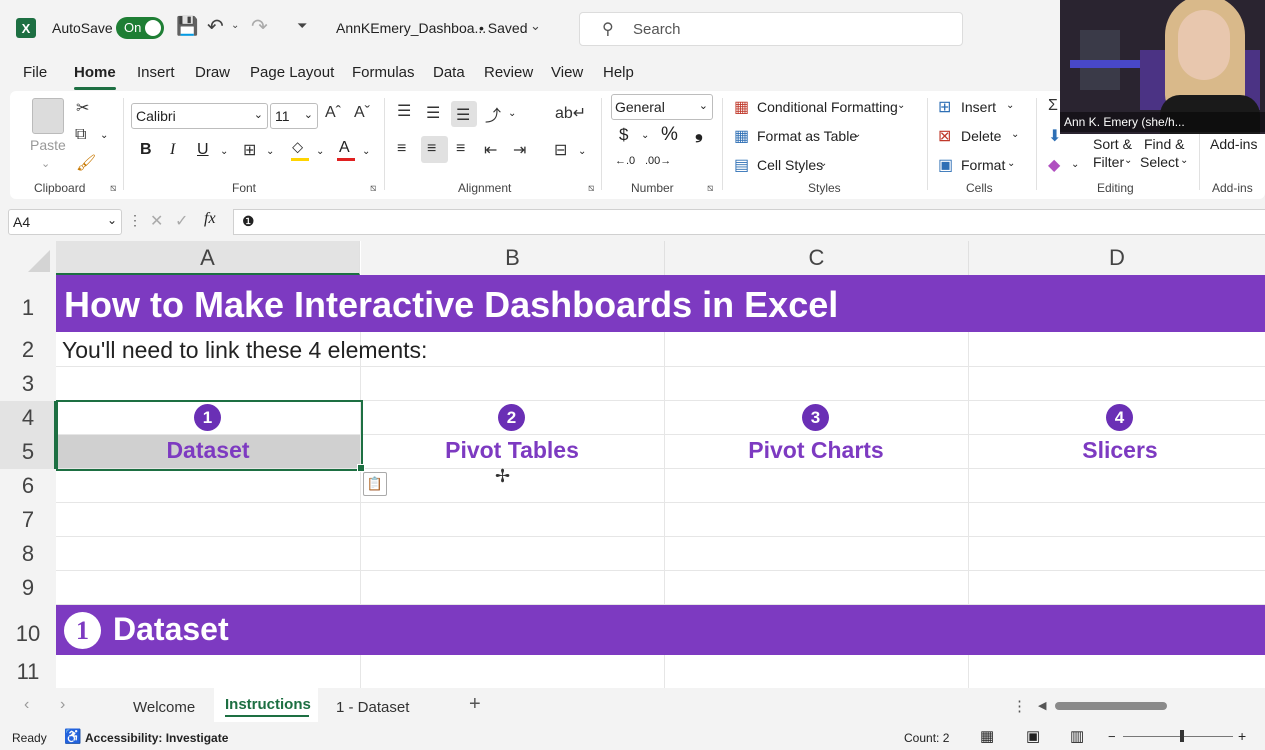 The width and height of the screenshot is (1265, 750). I want to click on column-header-c: C, so click(817, 258).